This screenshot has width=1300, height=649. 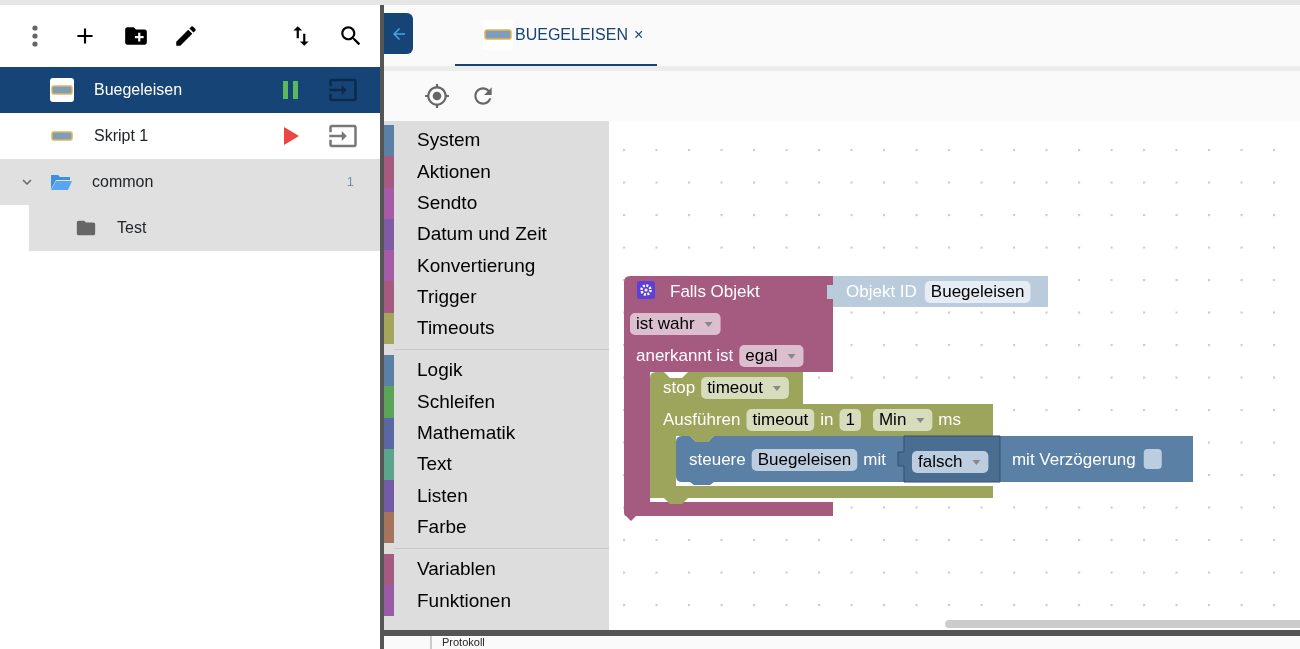 What do you see at coordinates (62, 90) in the screenshot?
I see `script-icon` at bounding box center [62, 90].